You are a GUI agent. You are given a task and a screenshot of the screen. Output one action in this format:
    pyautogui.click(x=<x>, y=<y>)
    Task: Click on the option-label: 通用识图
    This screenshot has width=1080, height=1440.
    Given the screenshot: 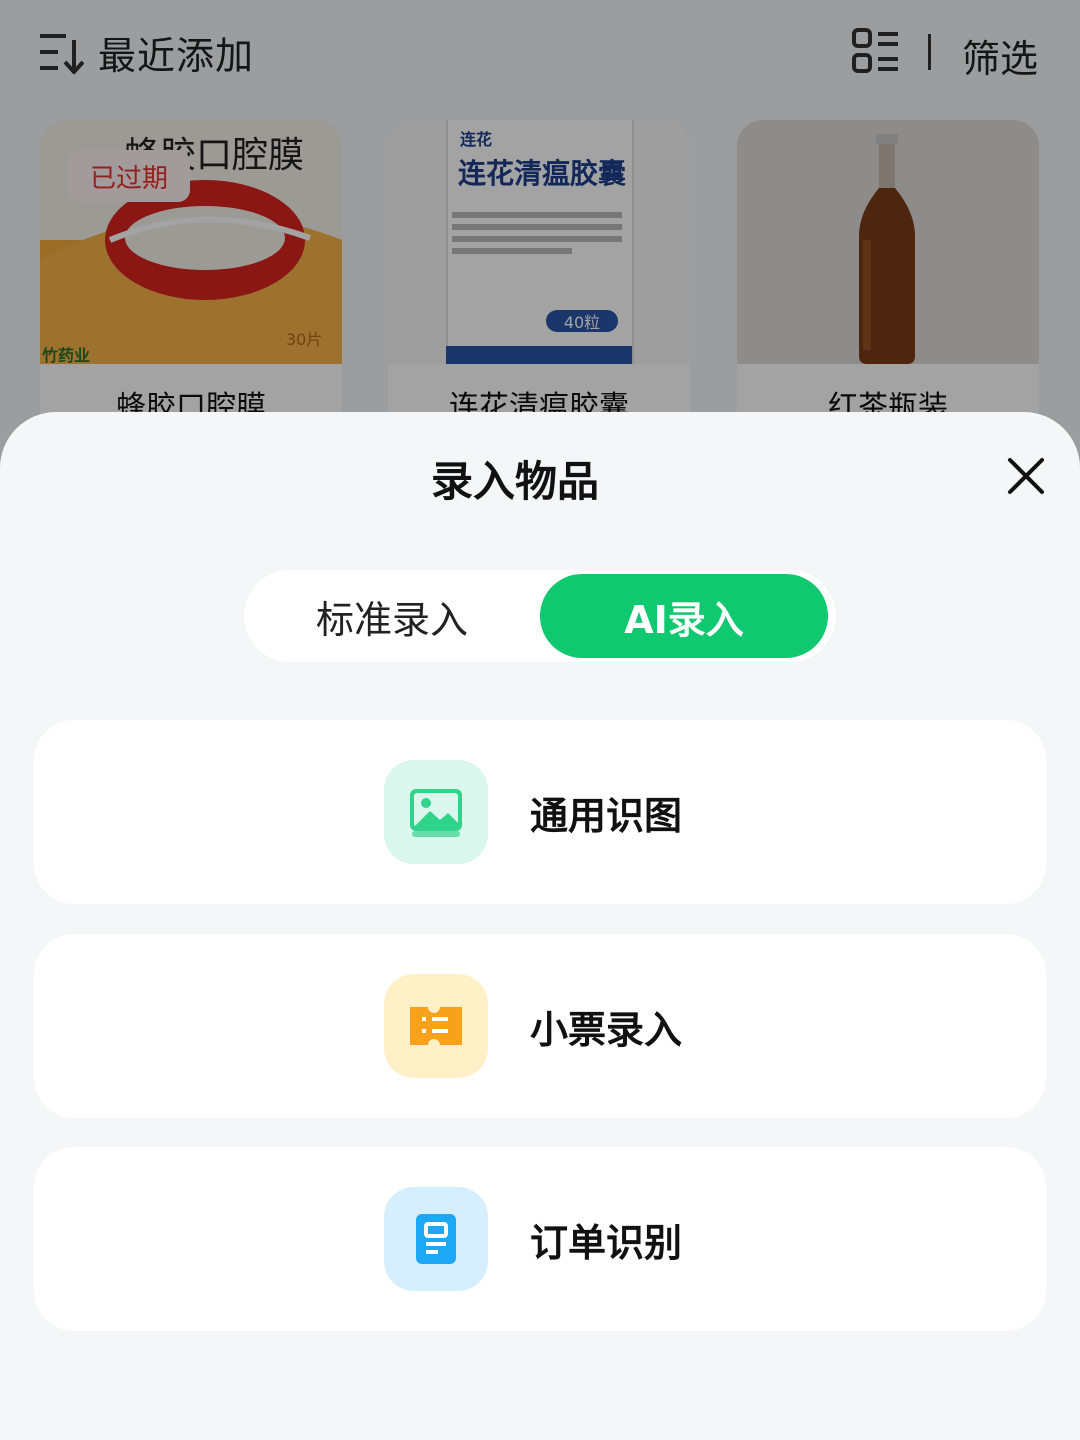 What is the action you would take?
    pyautogui.click(x=606, y=815)
    